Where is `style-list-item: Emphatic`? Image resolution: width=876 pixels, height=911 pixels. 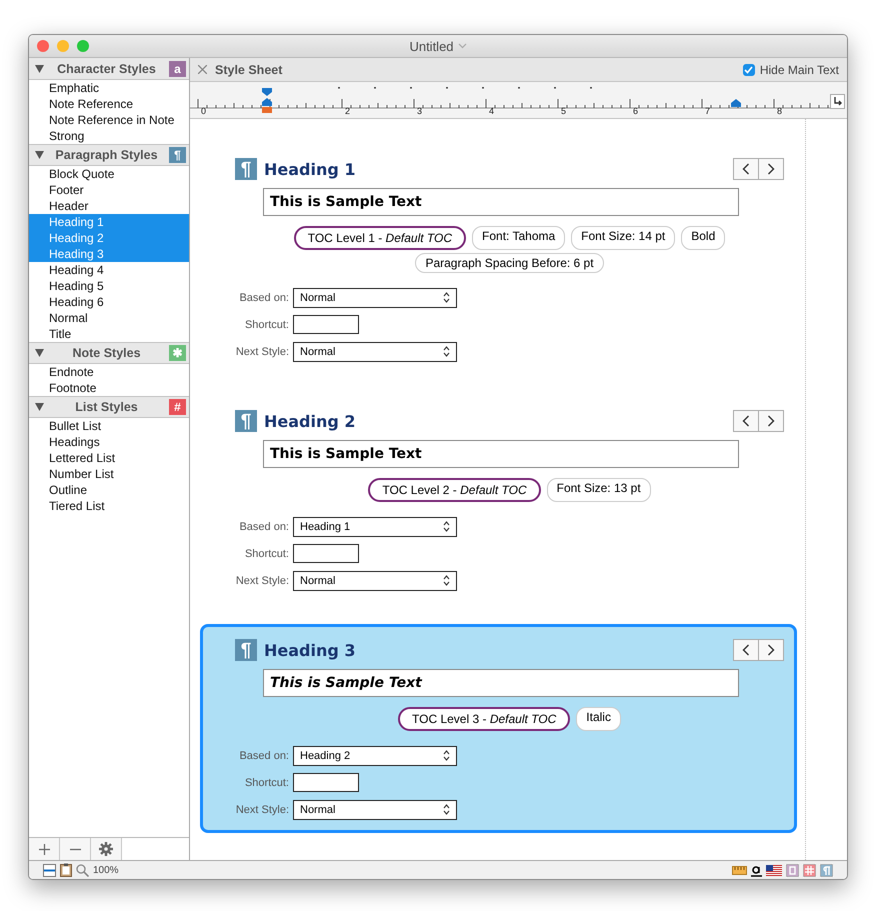
style-list-item: Emphatic is located at coordinates (109, 88).